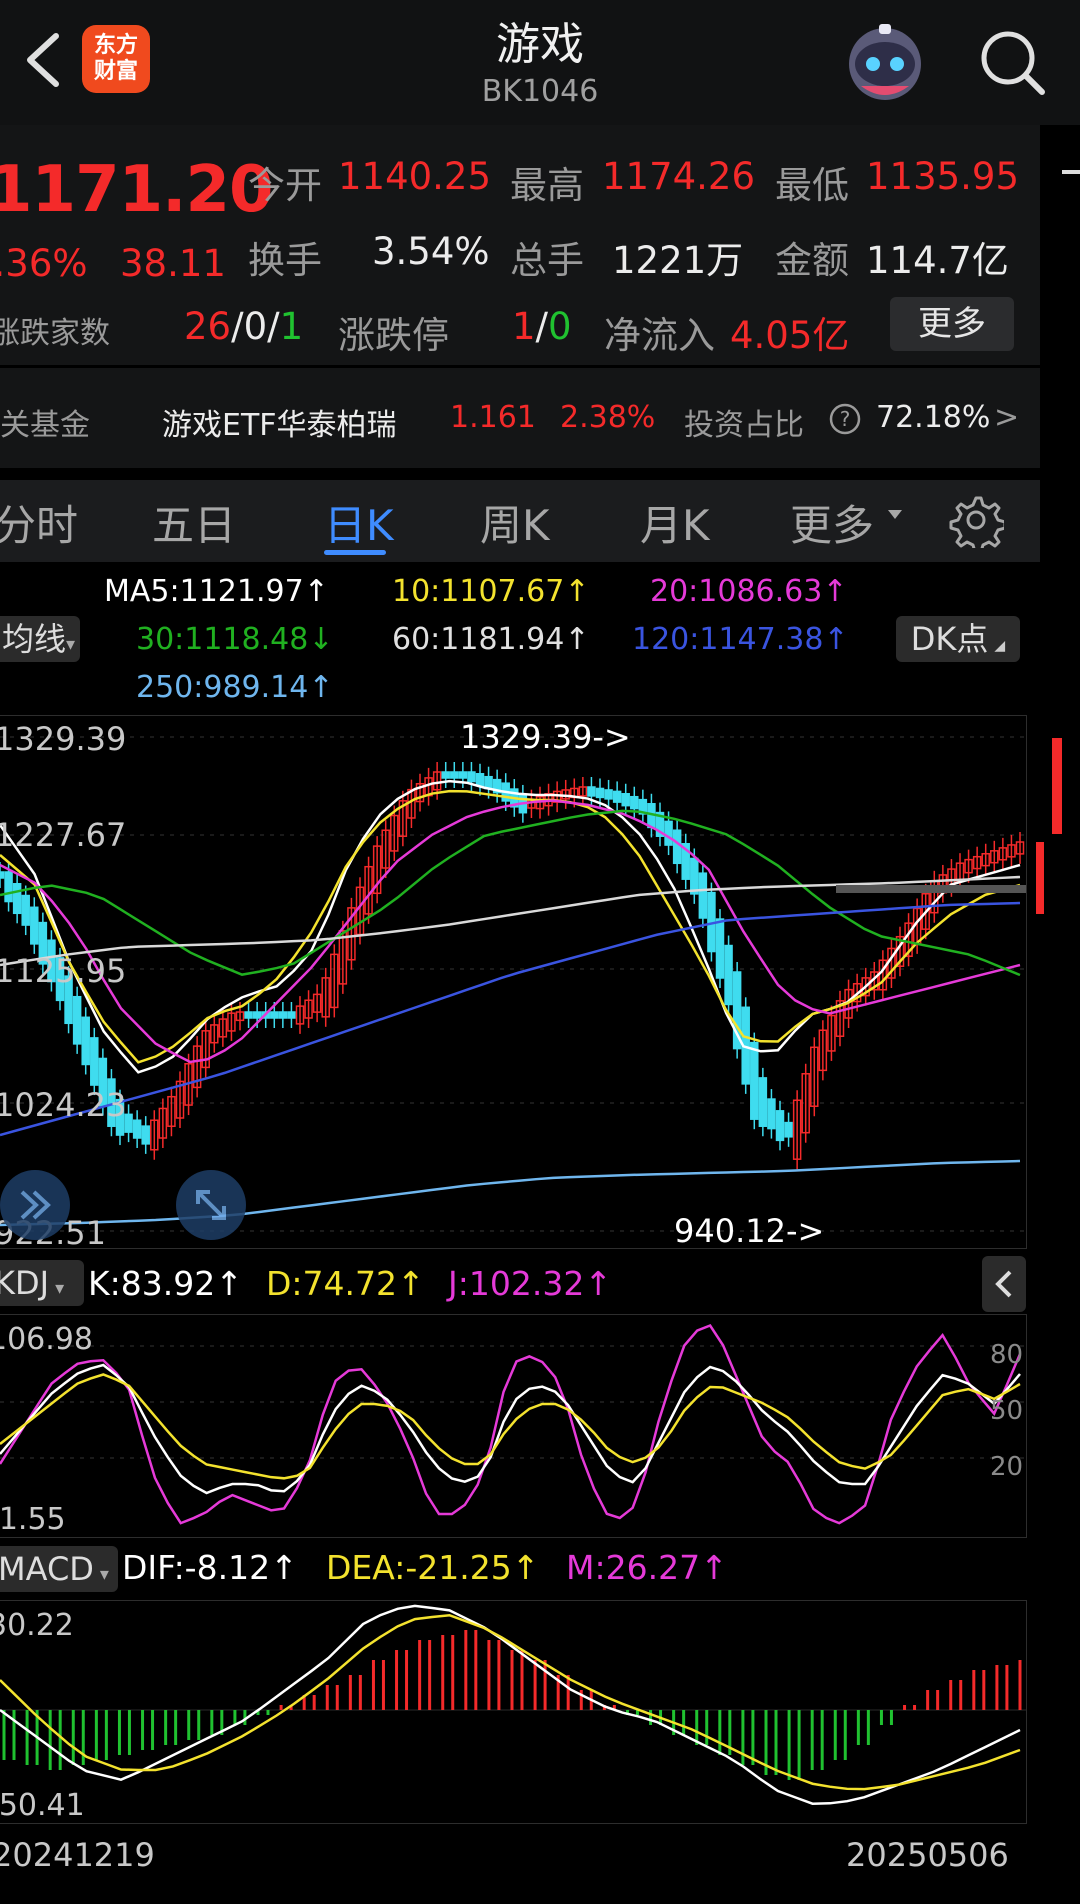 The image size is (1080, 1904). Describe the element at coordinates (59, 1569) in the screenshot. I see `macd-dropdown: MACD ▾` at that location.